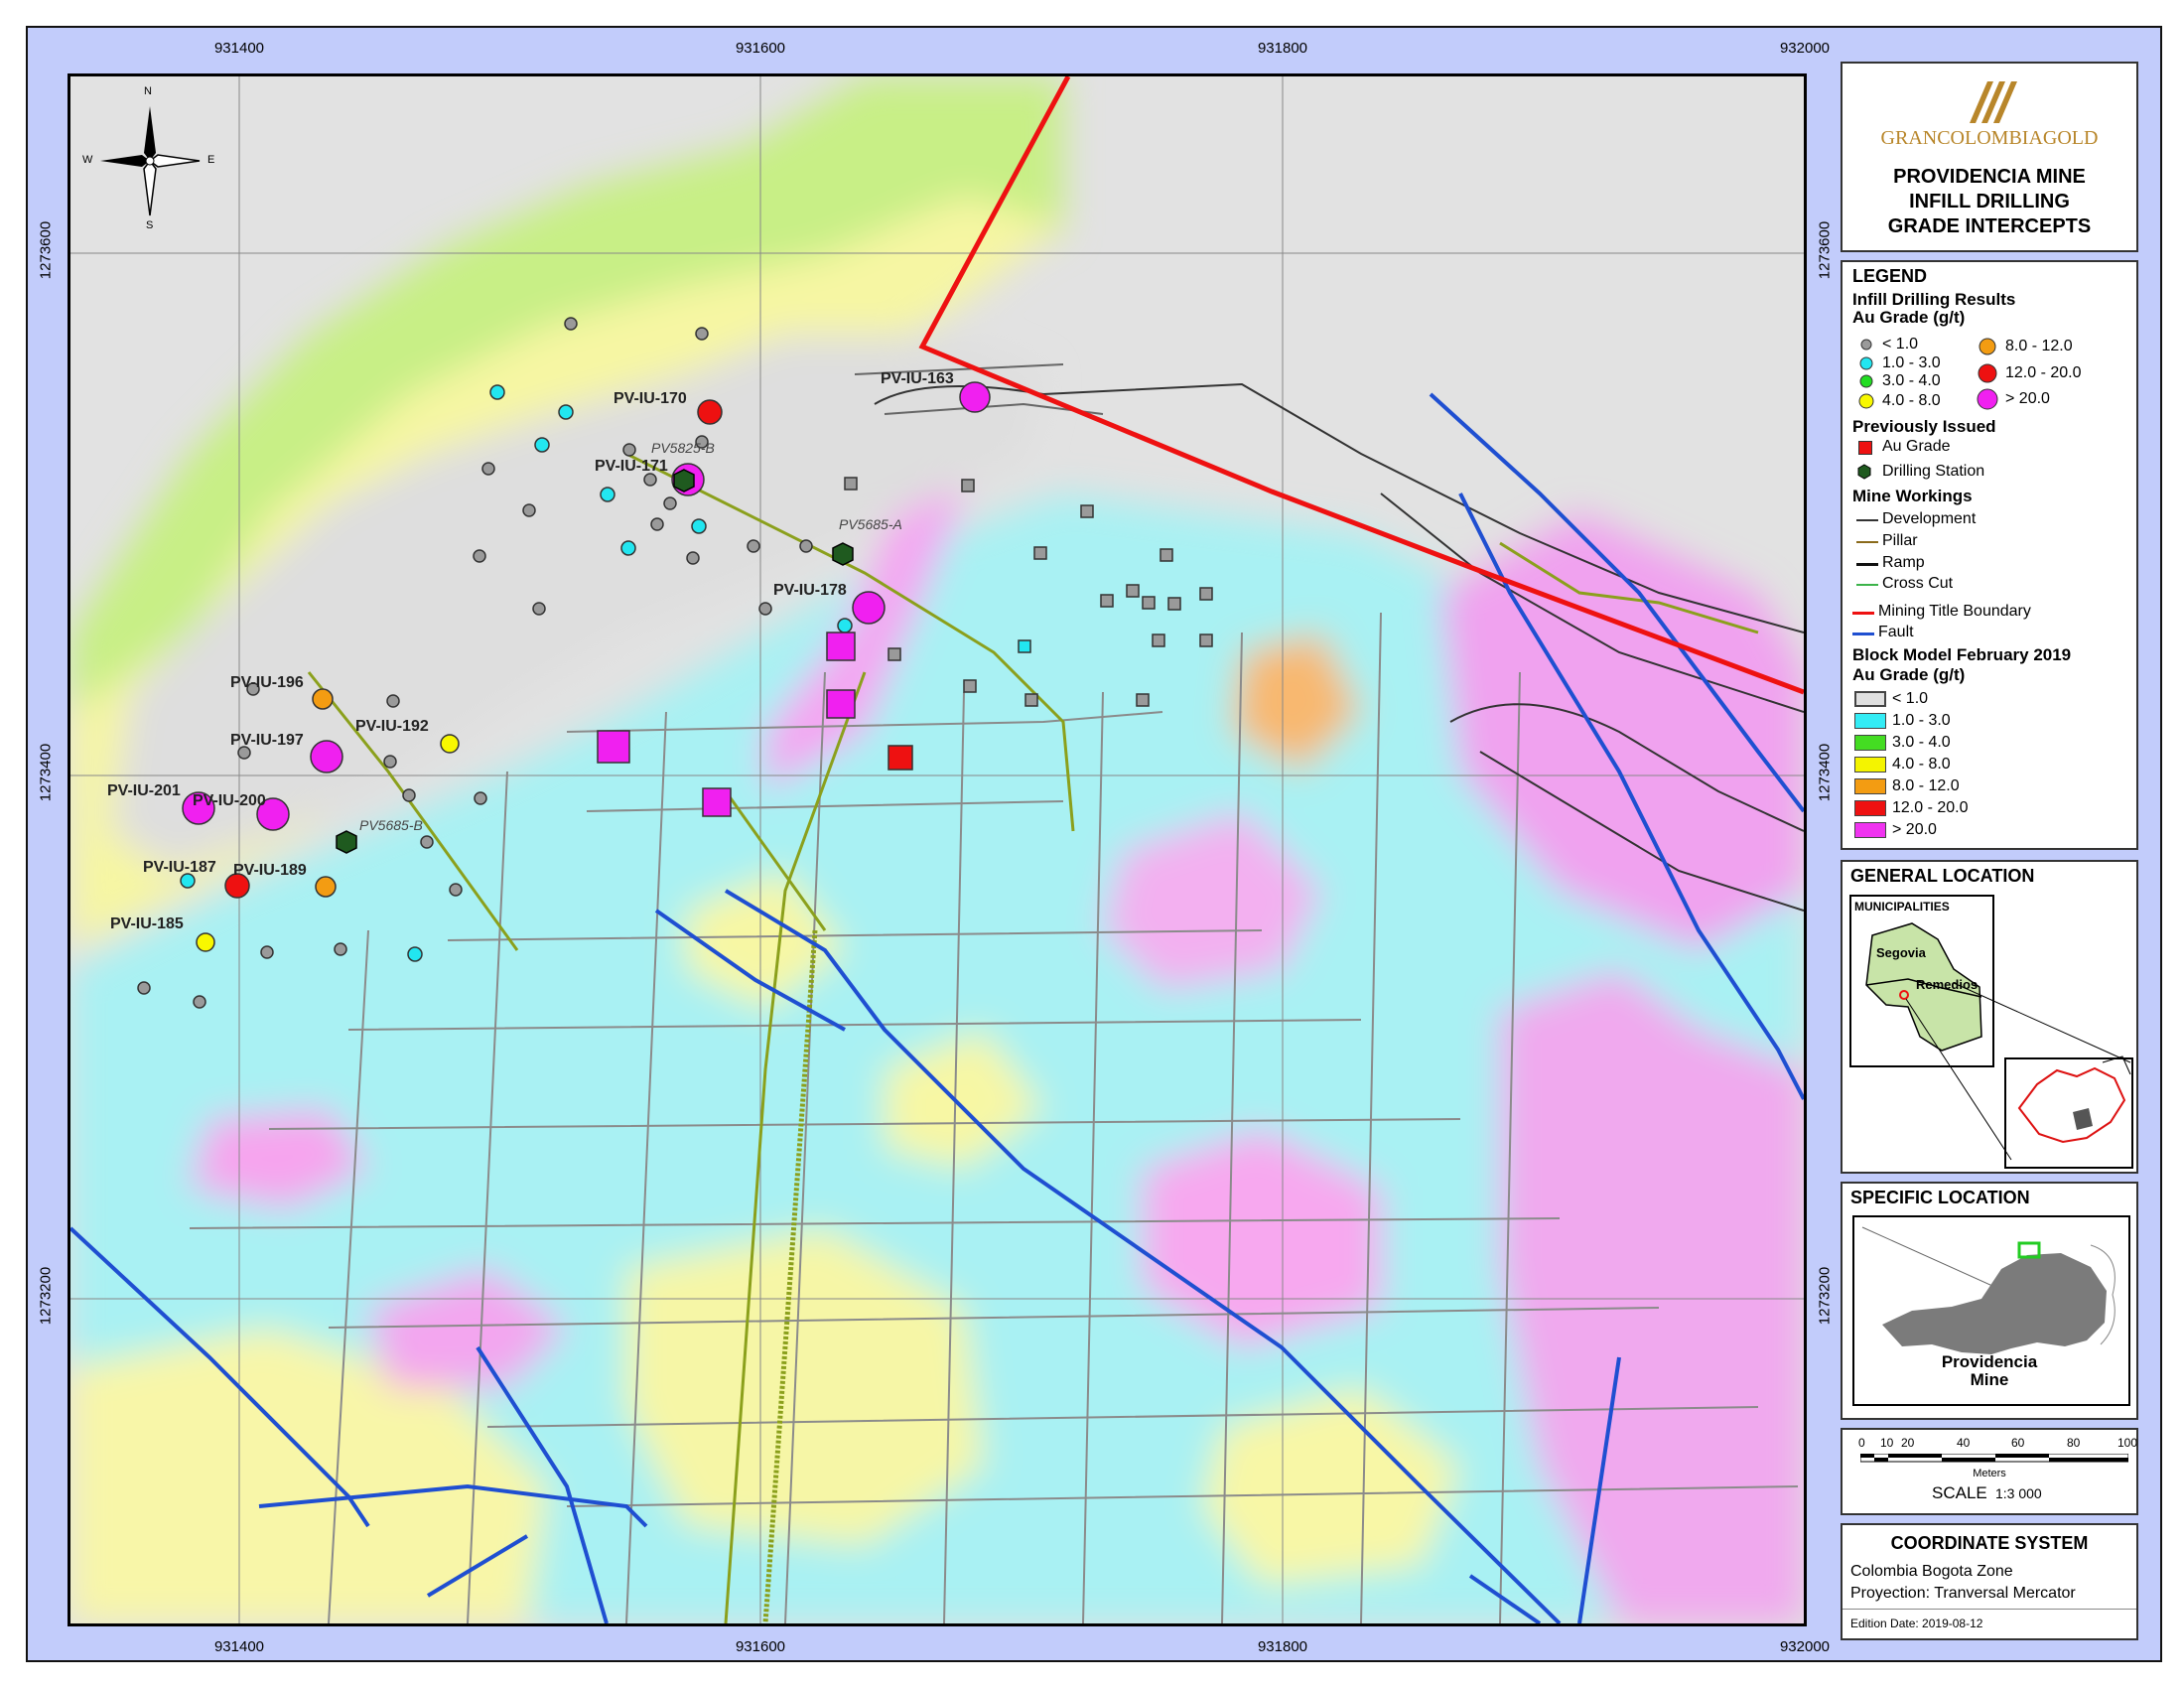  Describe the element at coordinates (870, 524) in the screenshot. I see `drilling-station-label: PV5685-A` at that location.